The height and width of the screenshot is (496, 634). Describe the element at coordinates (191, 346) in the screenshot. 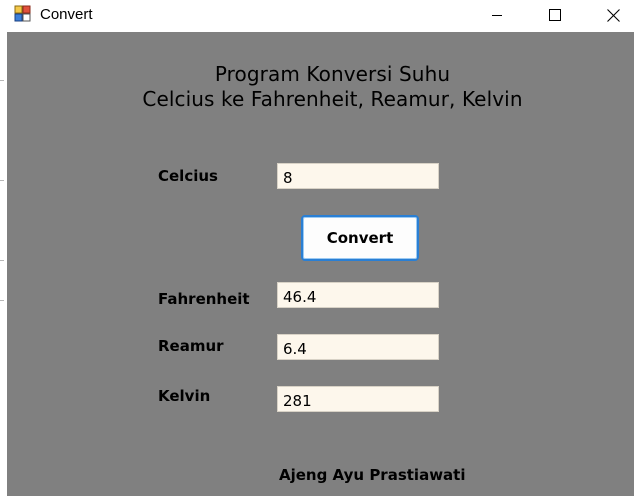

I see `reamur-label: Reamur` at that location.